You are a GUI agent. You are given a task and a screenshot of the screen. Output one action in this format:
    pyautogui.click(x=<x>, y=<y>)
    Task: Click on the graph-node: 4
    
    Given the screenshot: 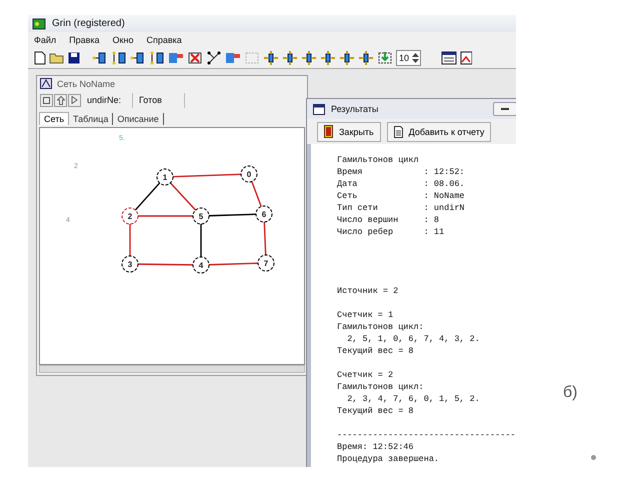 What is the action you would take?
    pyautogui.click(x=201, y=265)
    